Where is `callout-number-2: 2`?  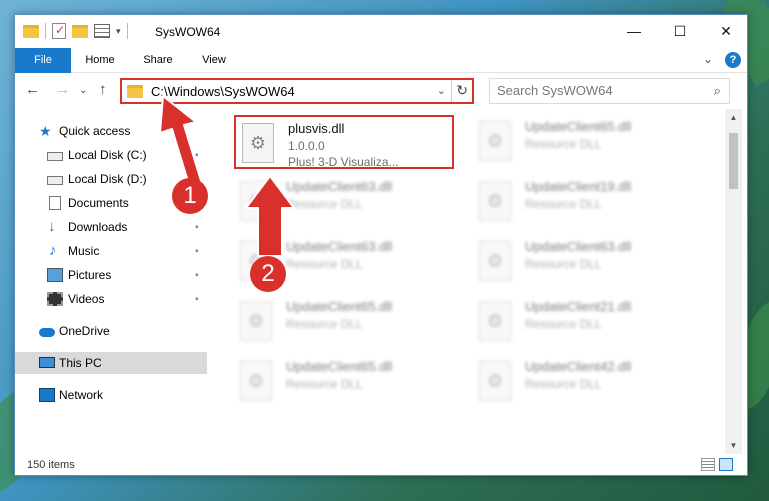 callout-number-2: 2 is located at coordinates (268, 274).